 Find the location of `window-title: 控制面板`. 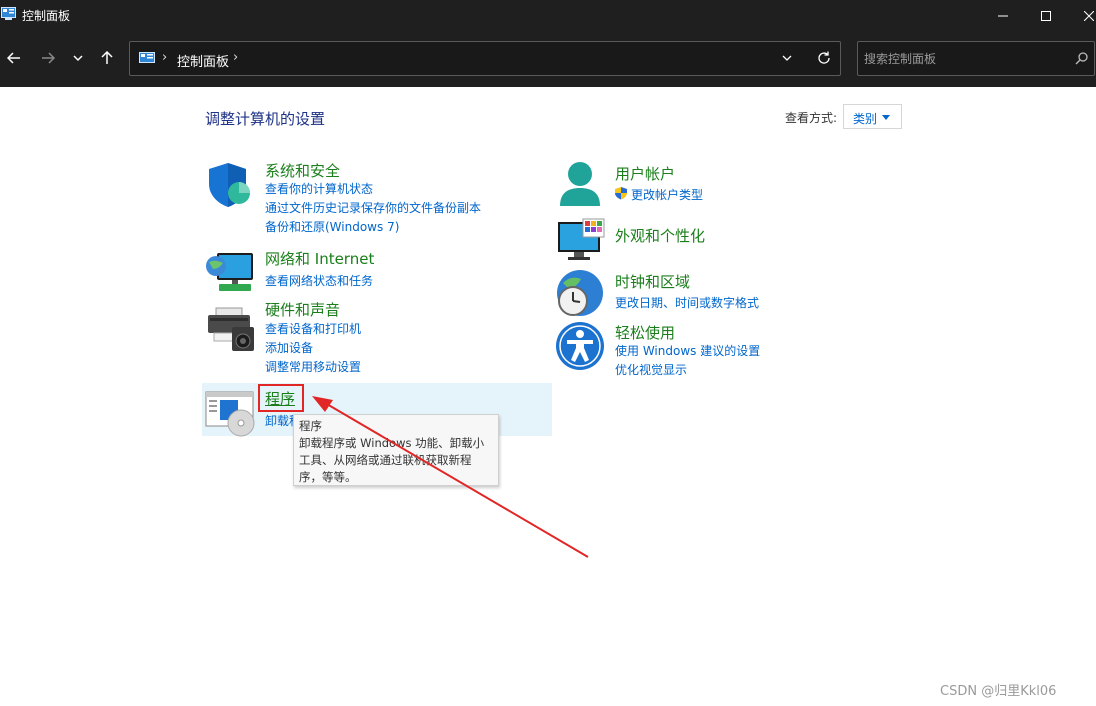

window-title: 控制面板 is located at coordinates (46, 16).